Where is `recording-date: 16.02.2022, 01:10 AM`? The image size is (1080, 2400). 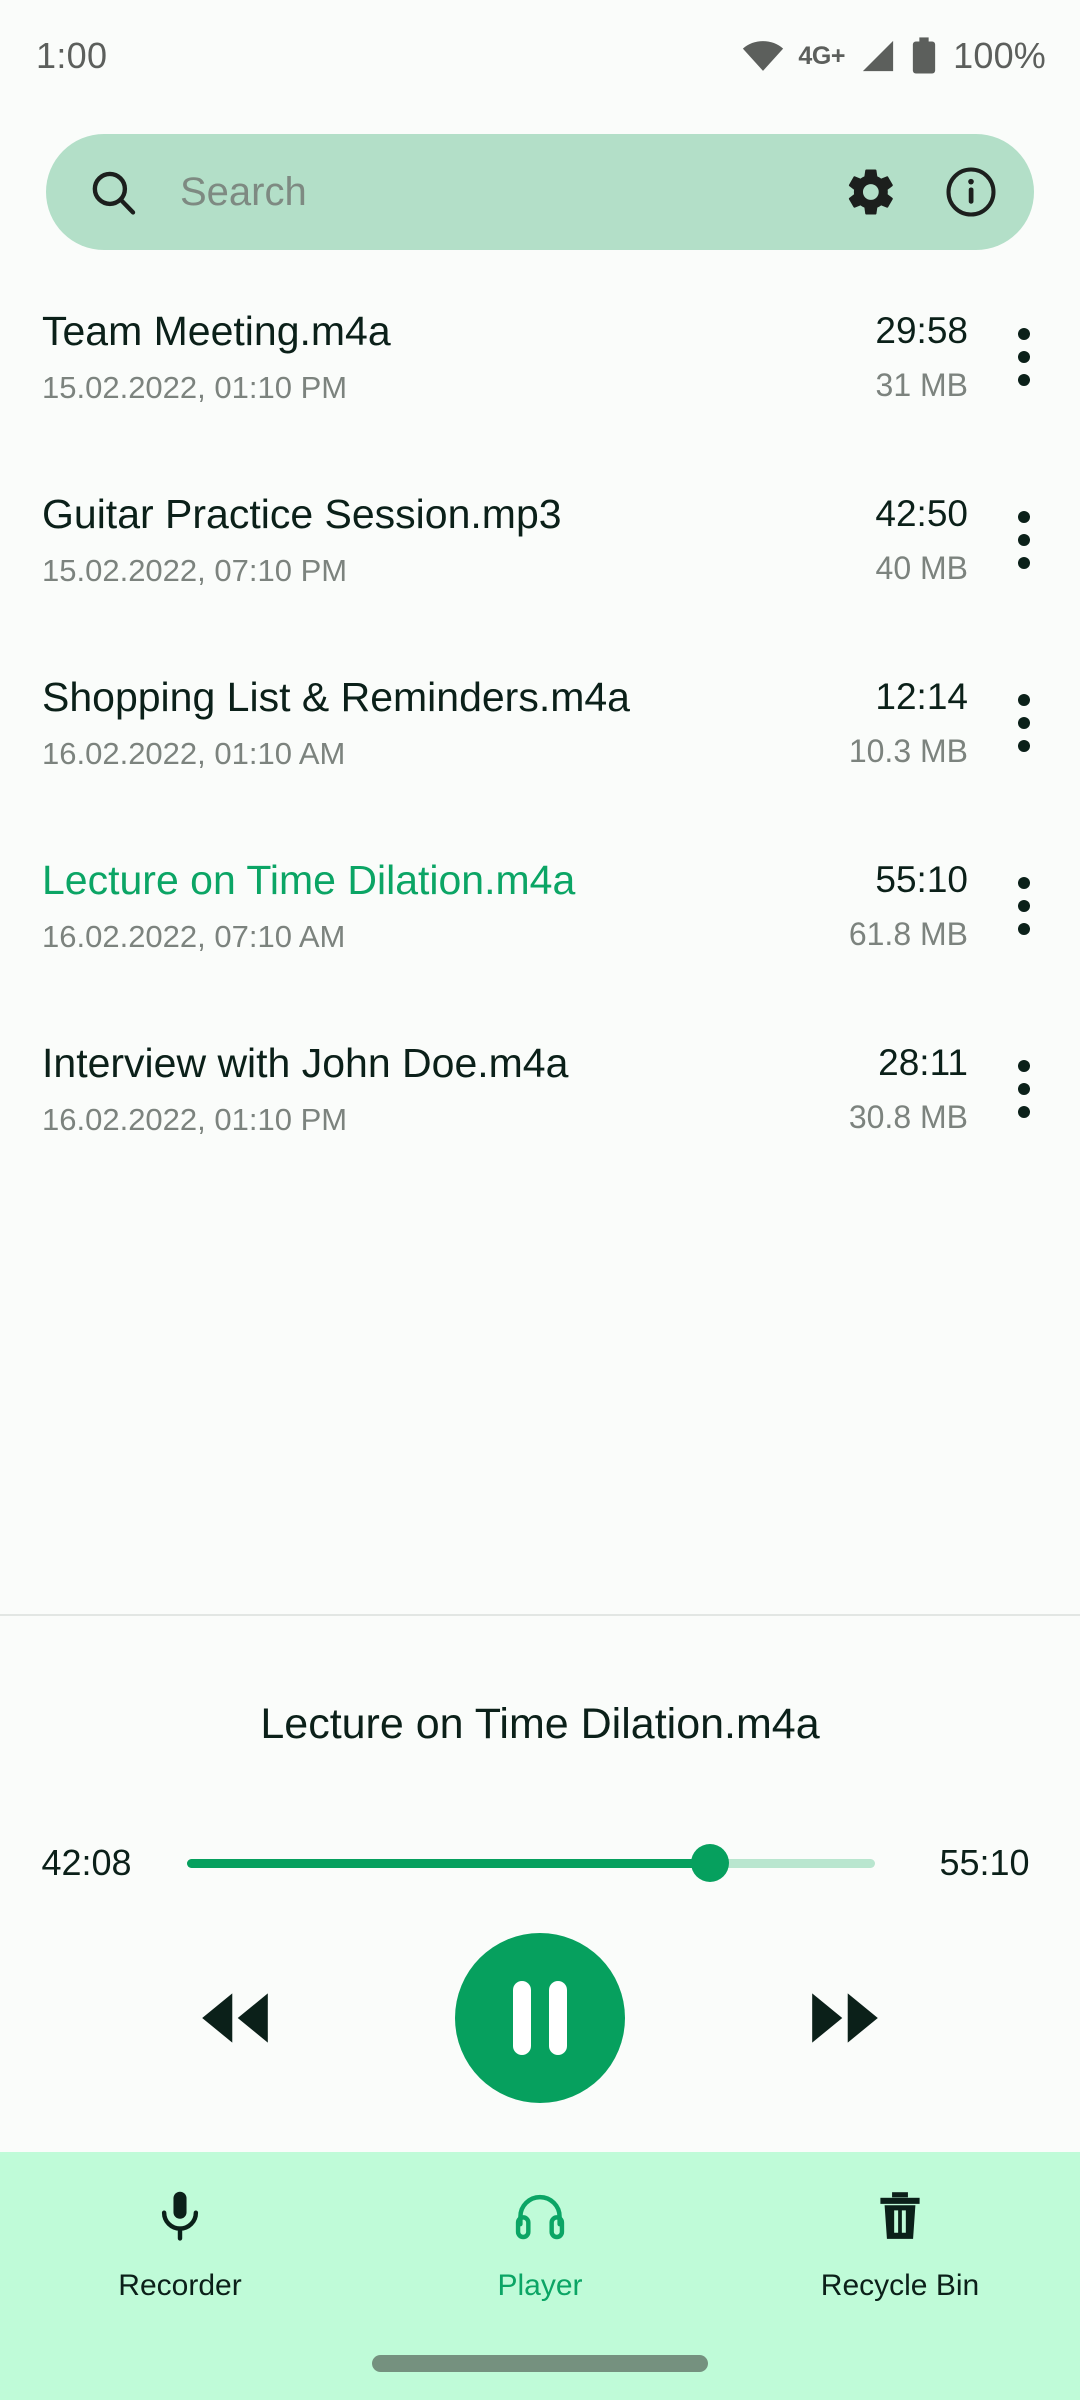 recording-date: 16.02.2022, 01:10 AM is located at coordinates (194, 753).